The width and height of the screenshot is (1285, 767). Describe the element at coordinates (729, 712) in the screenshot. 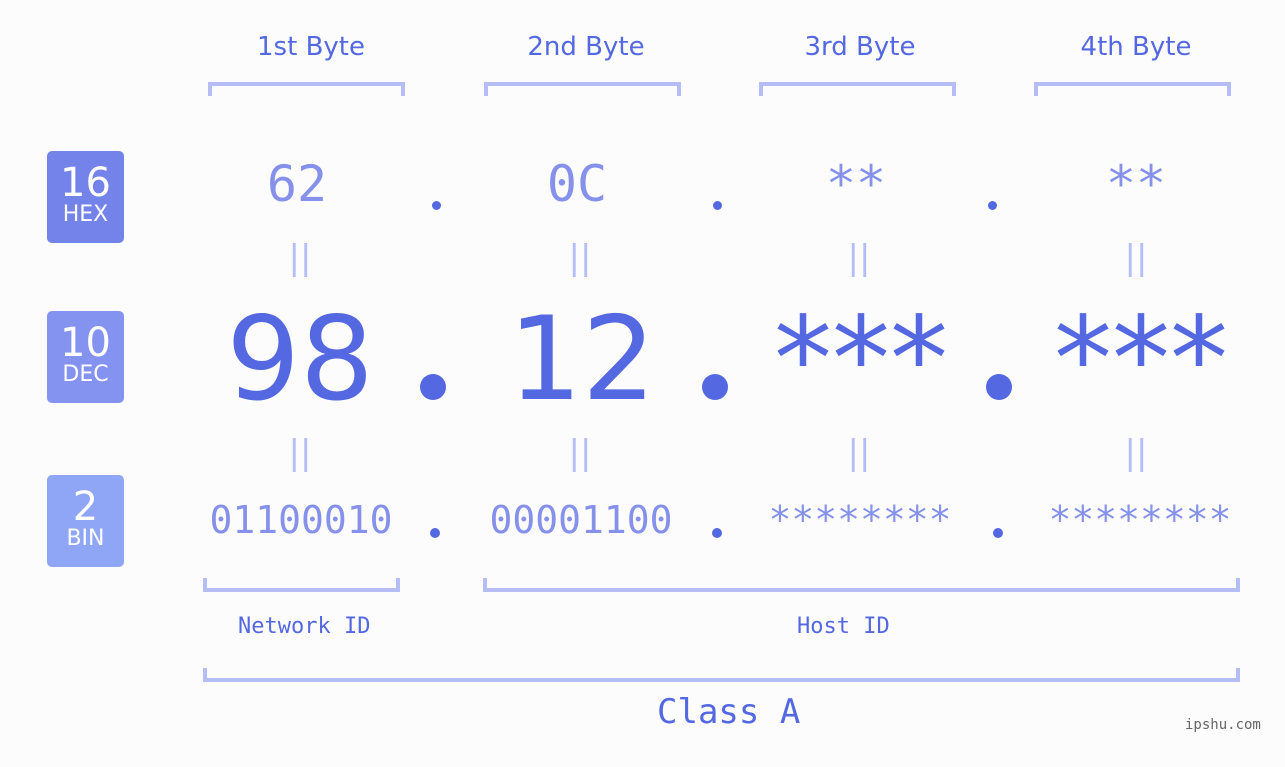

I see `class-label: Class A` at that location.